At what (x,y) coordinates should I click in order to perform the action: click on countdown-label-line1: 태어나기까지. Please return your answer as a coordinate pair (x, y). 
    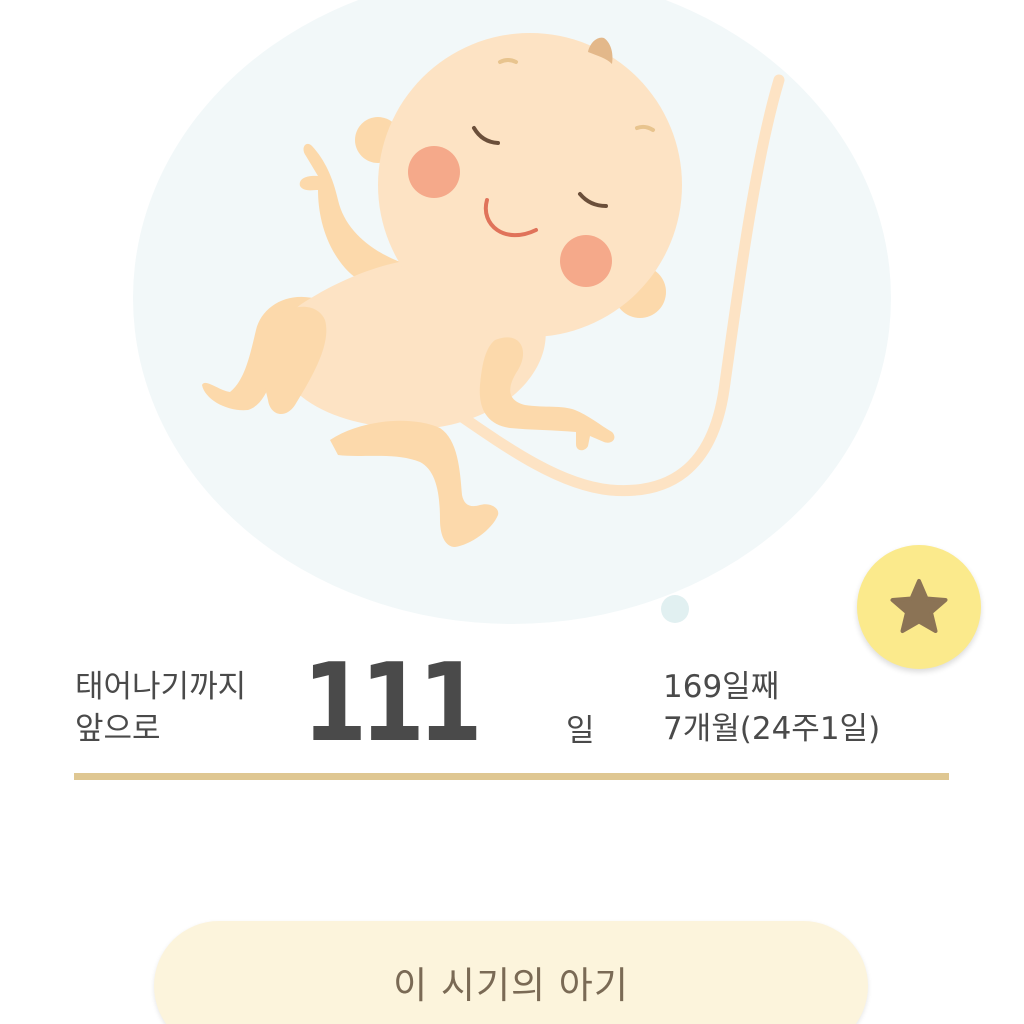
    Looking at the image, I should click on (161, 687).